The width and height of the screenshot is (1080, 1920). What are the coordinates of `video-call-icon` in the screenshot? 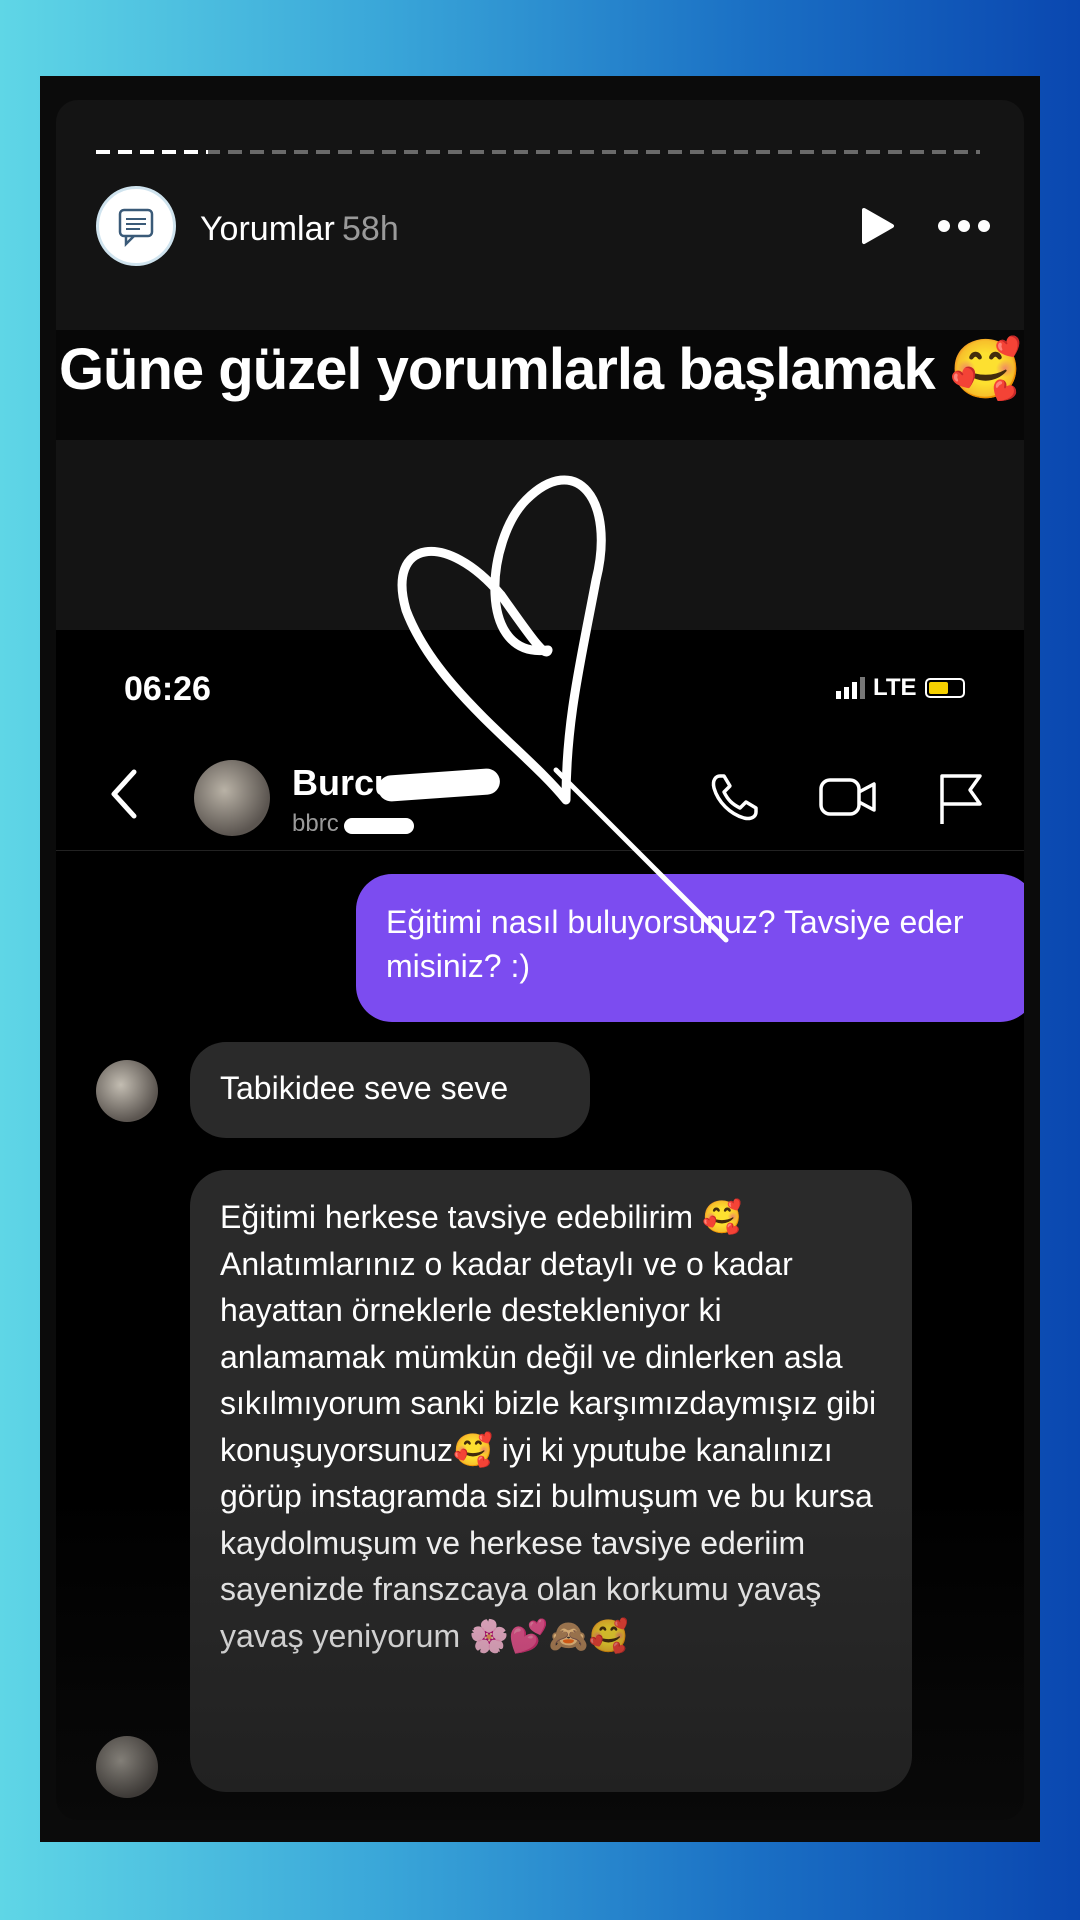 It's located at (848, 797).